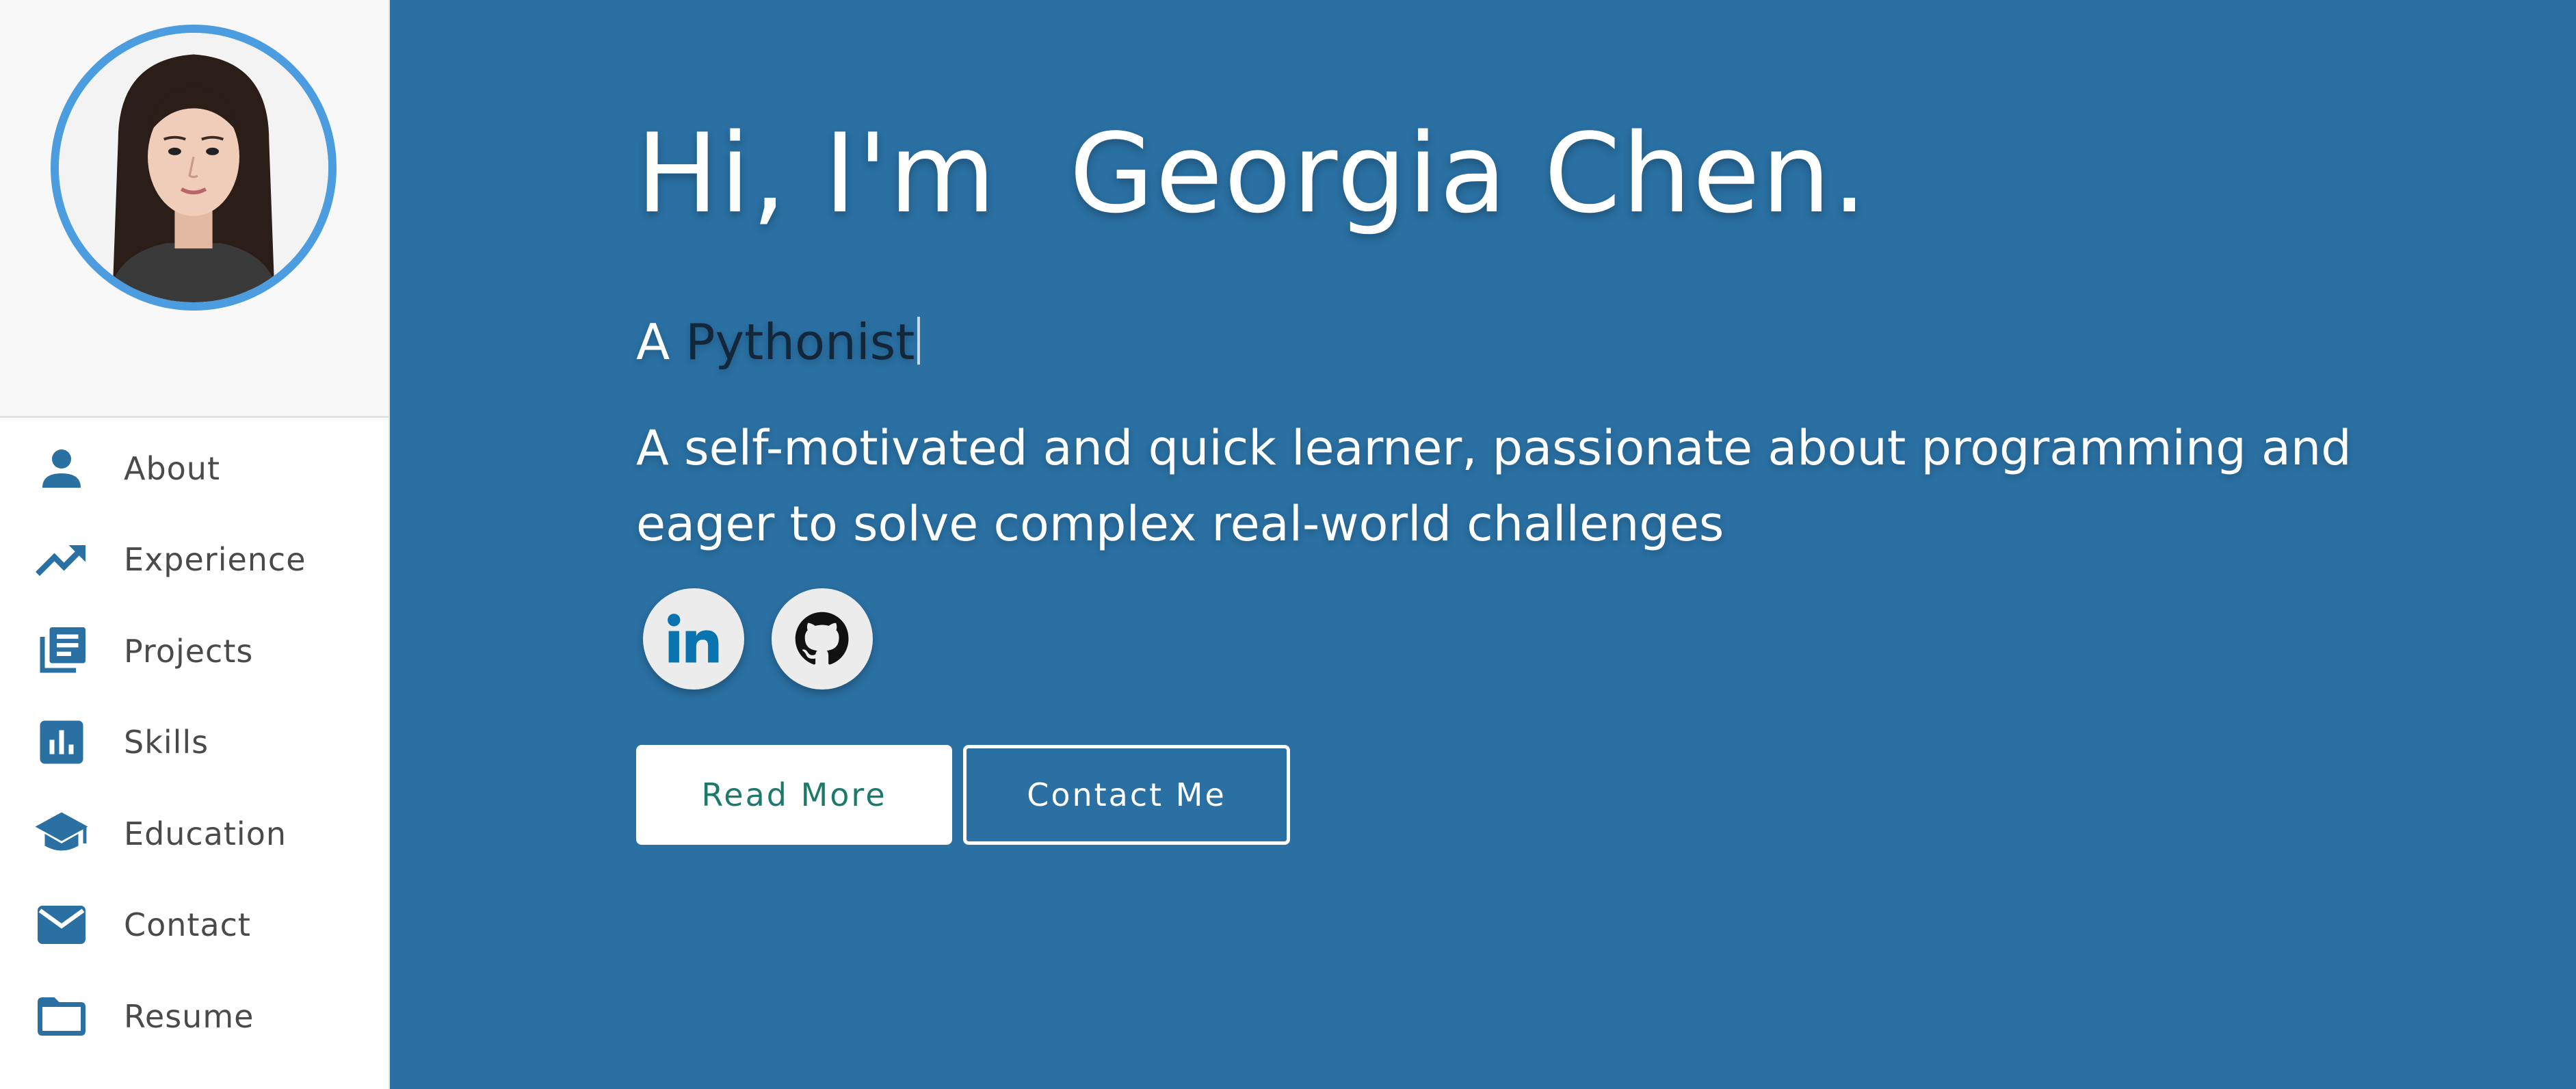 The width and height of the screenshot is (2576, 1089). Describe the element at coordinates (800, 342) in the screenshot. I see `tagline-typed-text: Pythonist` at that location.